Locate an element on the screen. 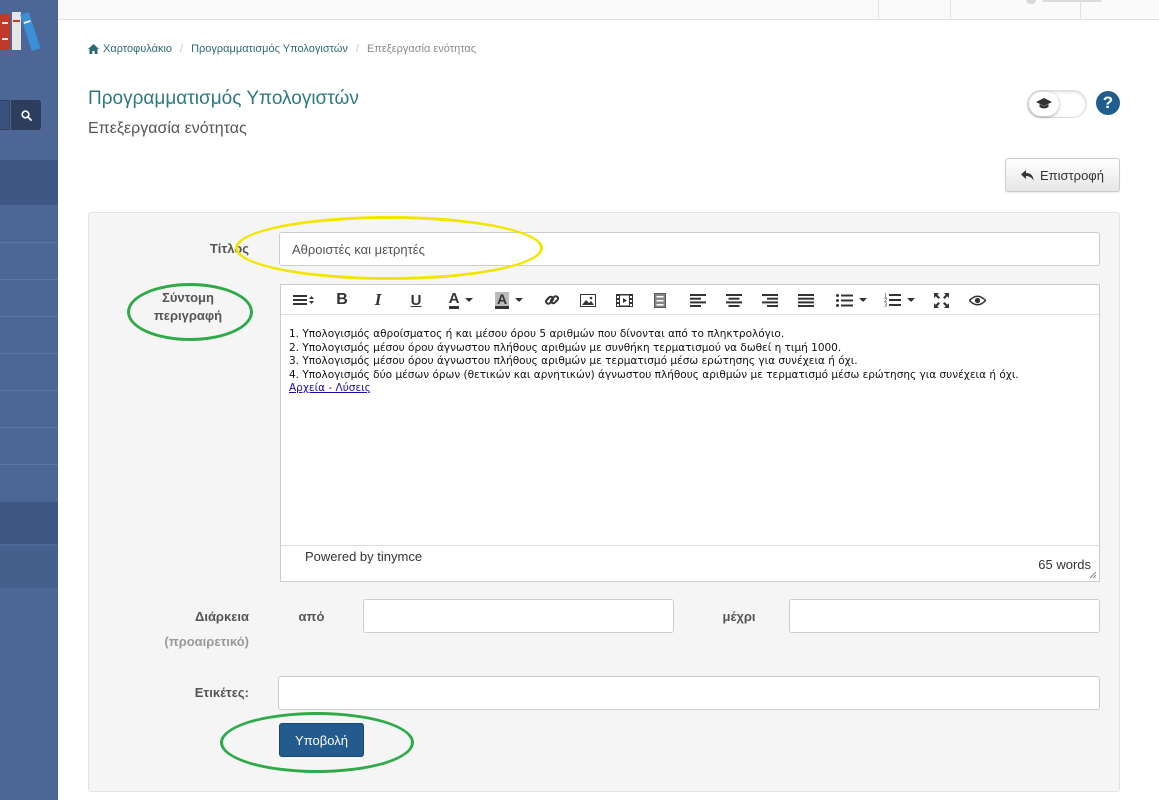 This screenshot has width=1159, height=800. text-color-button: A is located at coordinates (461, 300).